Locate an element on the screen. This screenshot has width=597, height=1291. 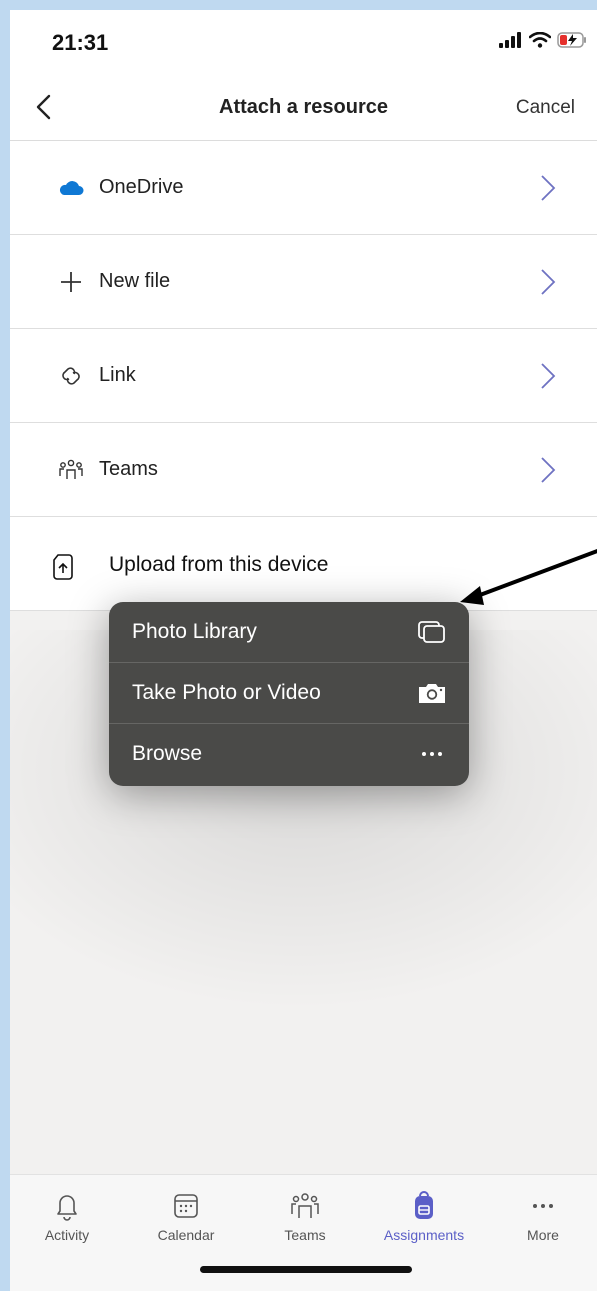
list-item-link: Link is located at coordinates (303, 376).